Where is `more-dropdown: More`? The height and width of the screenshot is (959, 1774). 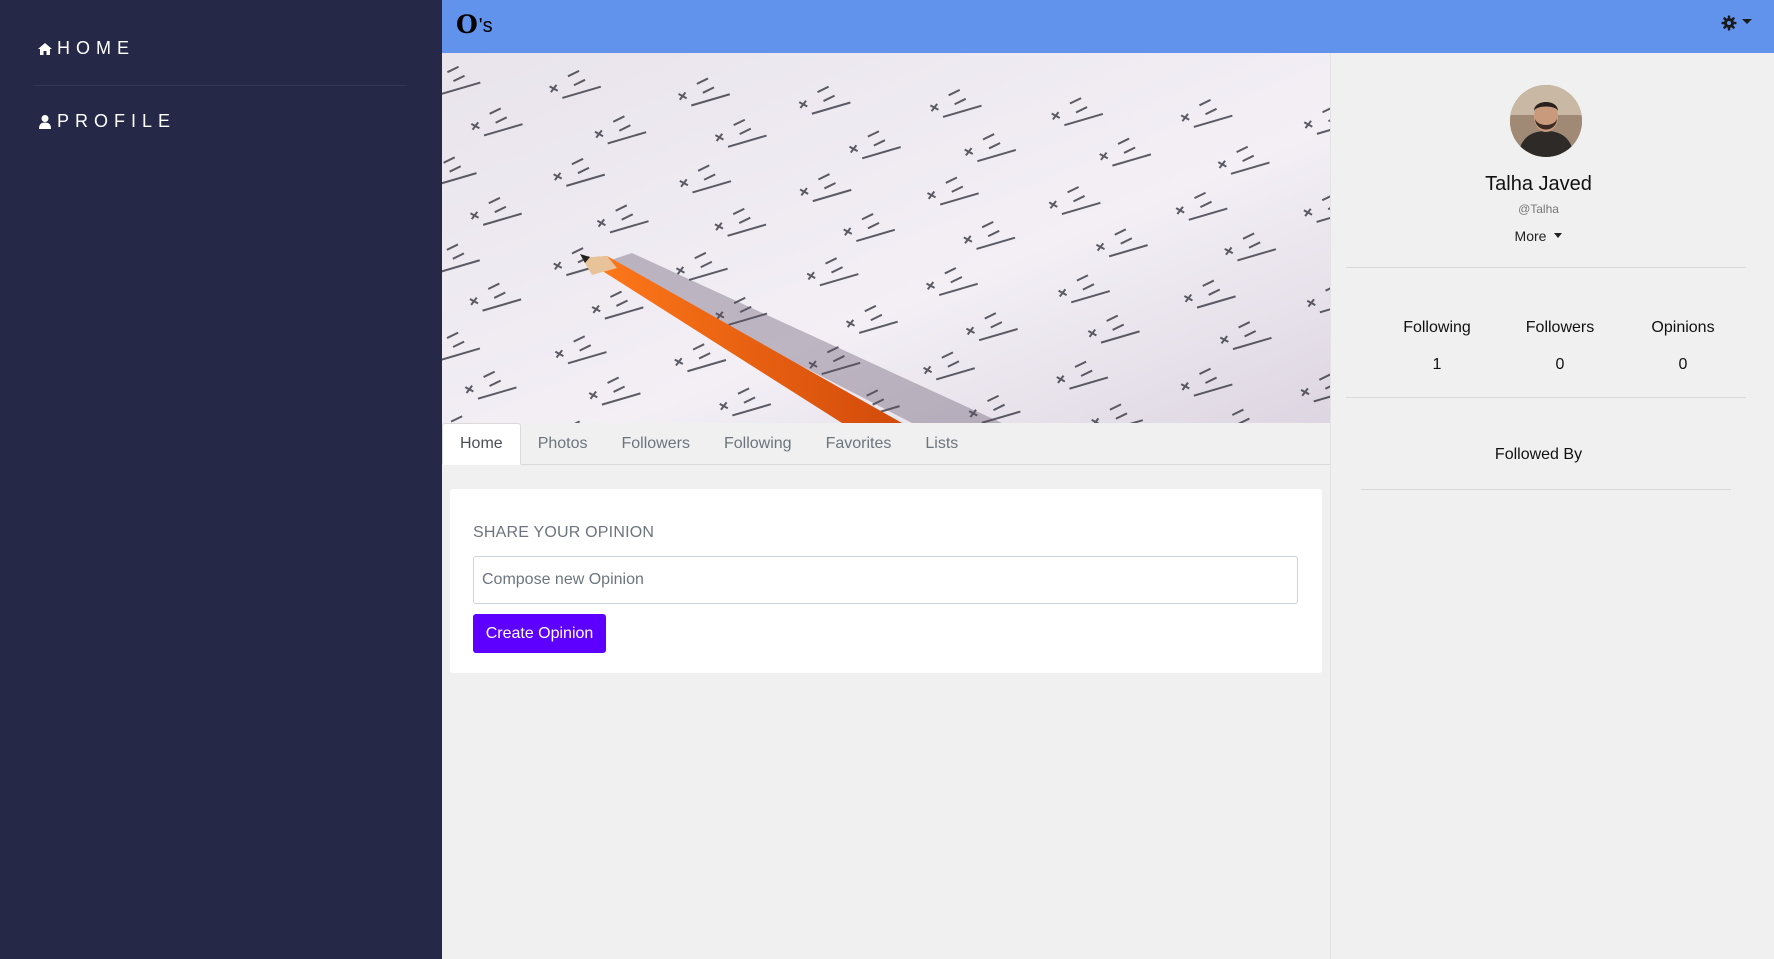 more-dropdown: More is located at coordinates (1538, 236).